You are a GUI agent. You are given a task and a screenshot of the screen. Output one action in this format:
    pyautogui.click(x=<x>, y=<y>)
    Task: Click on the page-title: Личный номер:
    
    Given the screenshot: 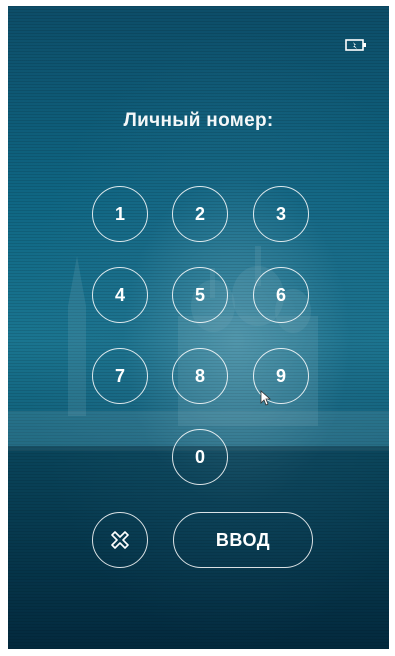 What is the action you would take?
    pyautogui.click(x=198, y=120)
    